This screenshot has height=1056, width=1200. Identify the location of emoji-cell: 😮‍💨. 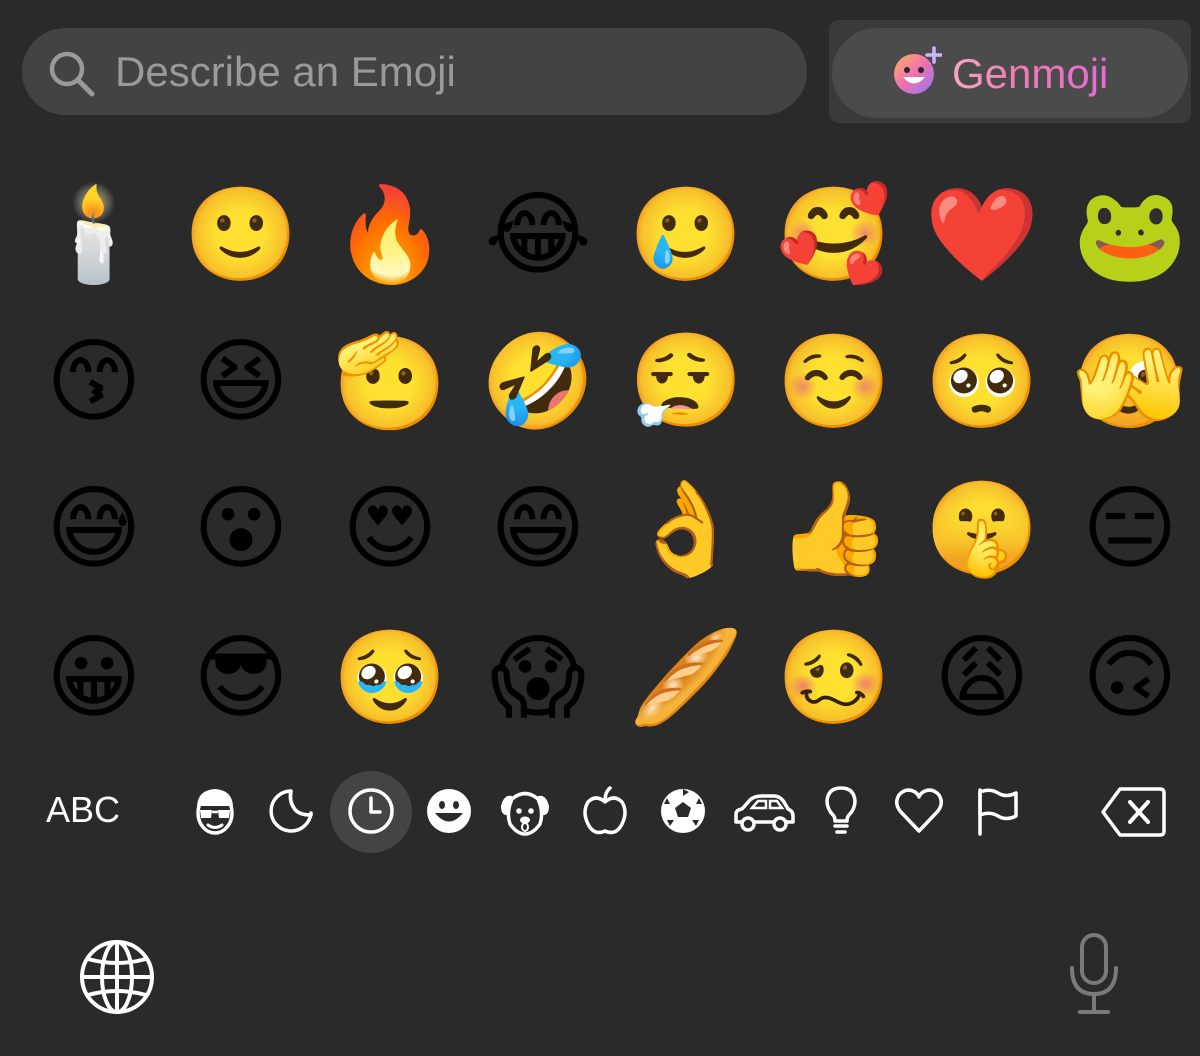
(686, 382).